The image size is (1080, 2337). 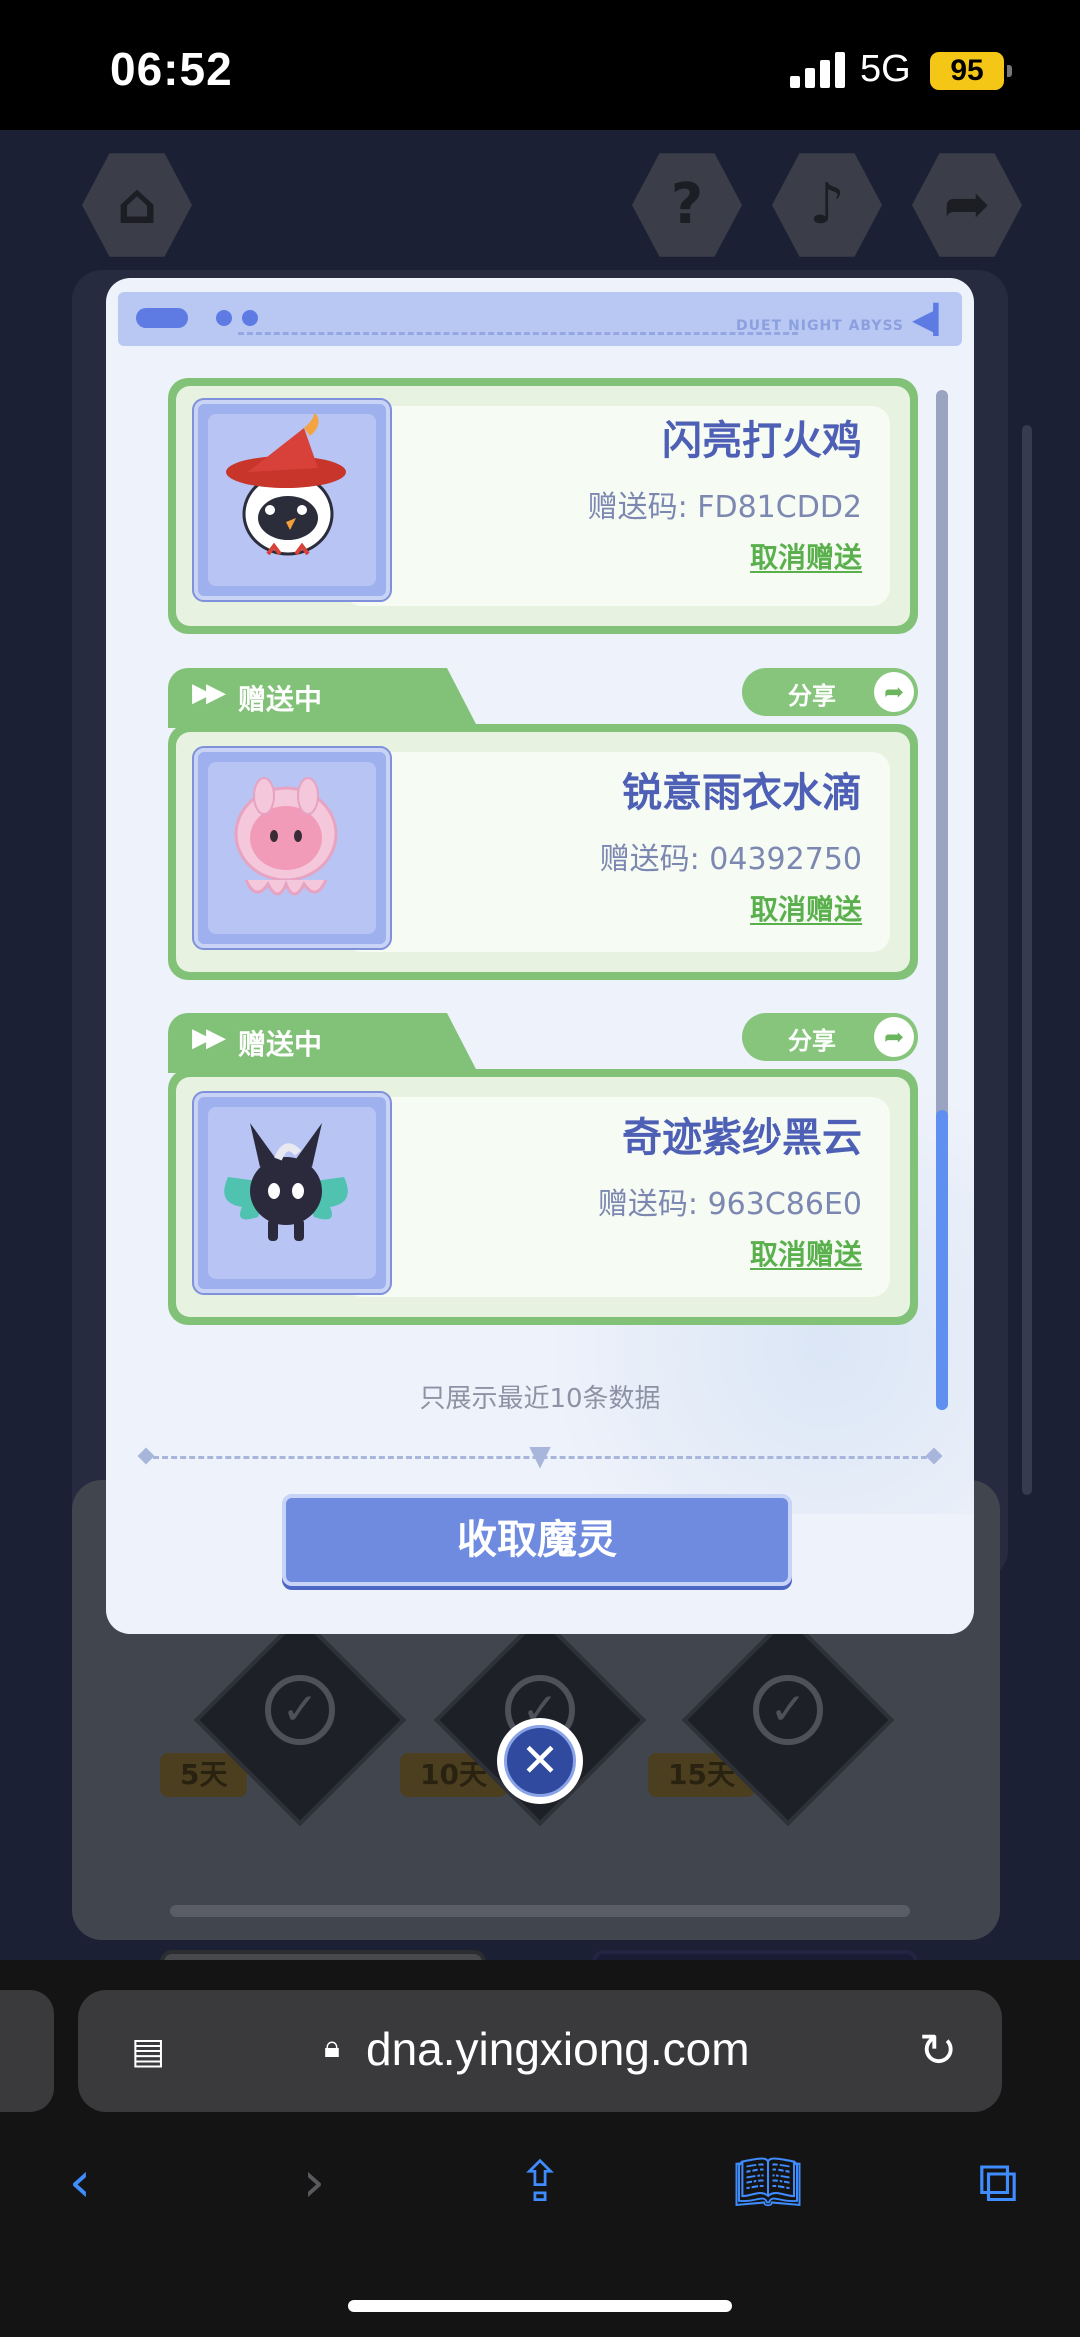 I want to click on bookmarks-icon: 📖︎, so click(x=768, y=2183).